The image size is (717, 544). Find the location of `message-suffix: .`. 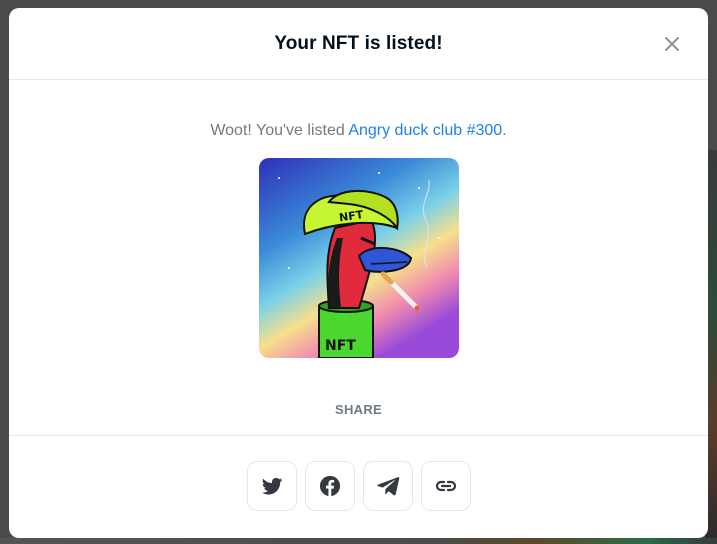

message-suffix: . is located at coordinates (504, 130).